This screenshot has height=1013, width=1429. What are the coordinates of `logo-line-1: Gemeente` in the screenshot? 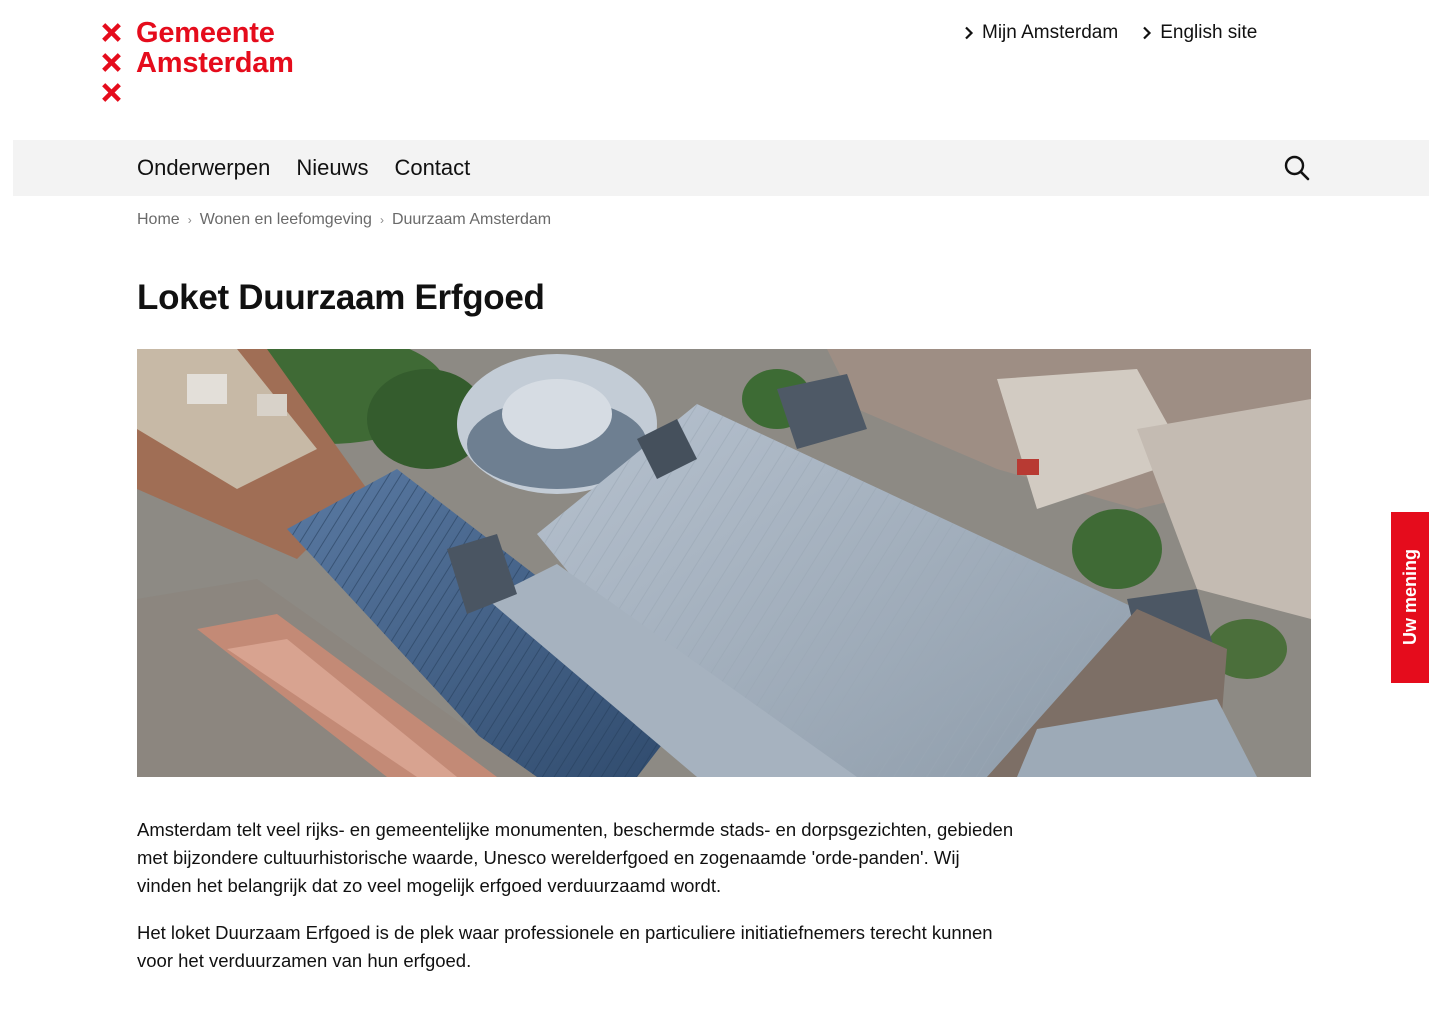 It's located at (205, 33).